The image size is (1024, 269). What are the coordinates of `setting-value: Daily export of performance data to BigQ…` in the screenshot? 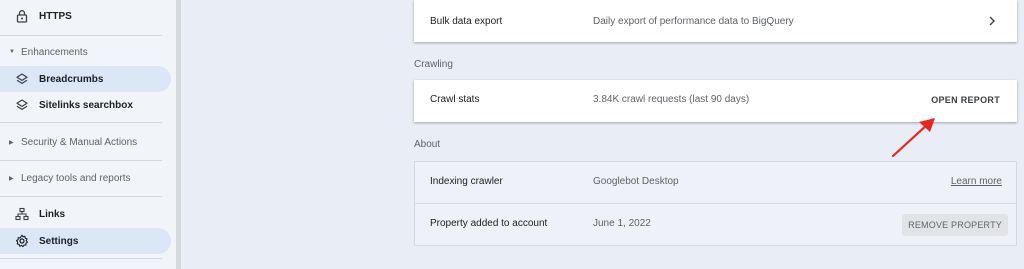 It's located at (693, 21).